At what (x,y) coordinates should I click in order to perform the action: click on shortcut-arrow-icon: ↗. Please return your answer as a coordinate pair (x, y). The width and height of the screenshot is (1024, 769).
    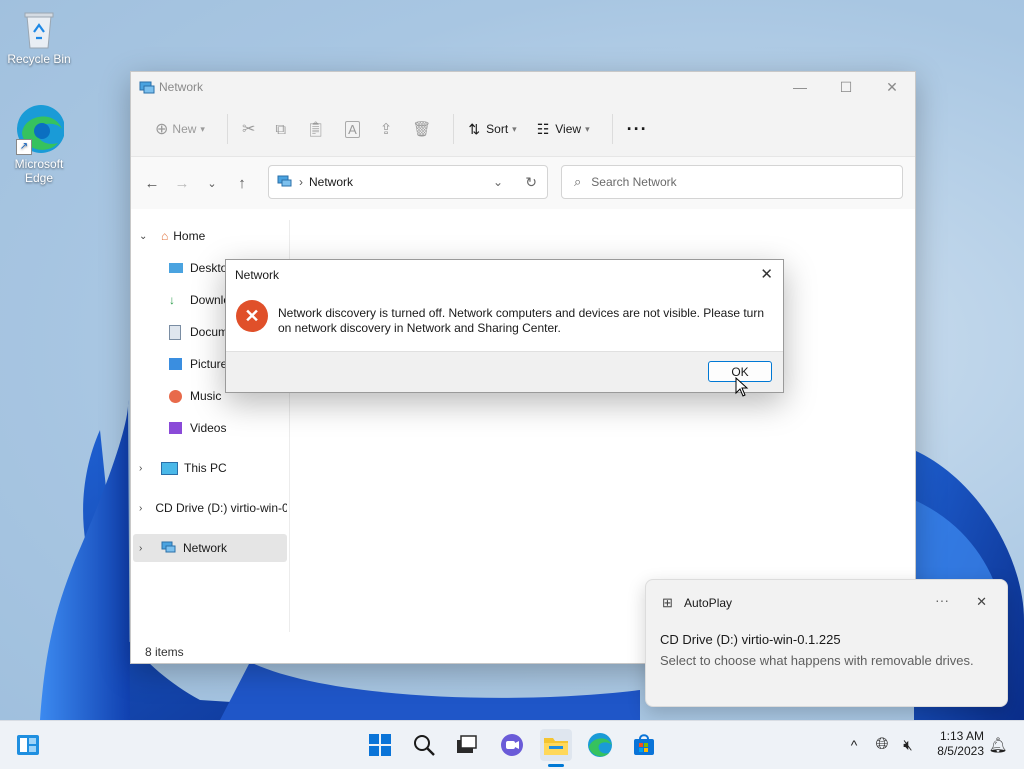
    Looking at the image, I should click on (24, 147).